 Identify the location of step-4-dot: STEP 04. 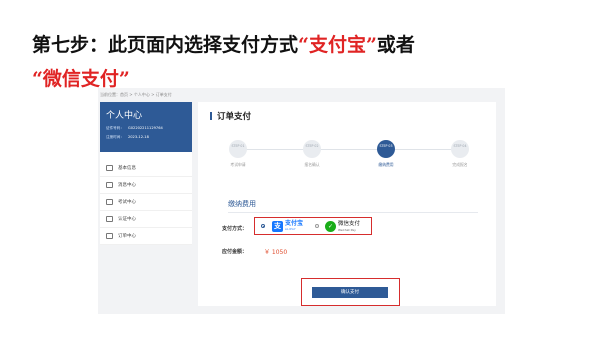
(460, 149).